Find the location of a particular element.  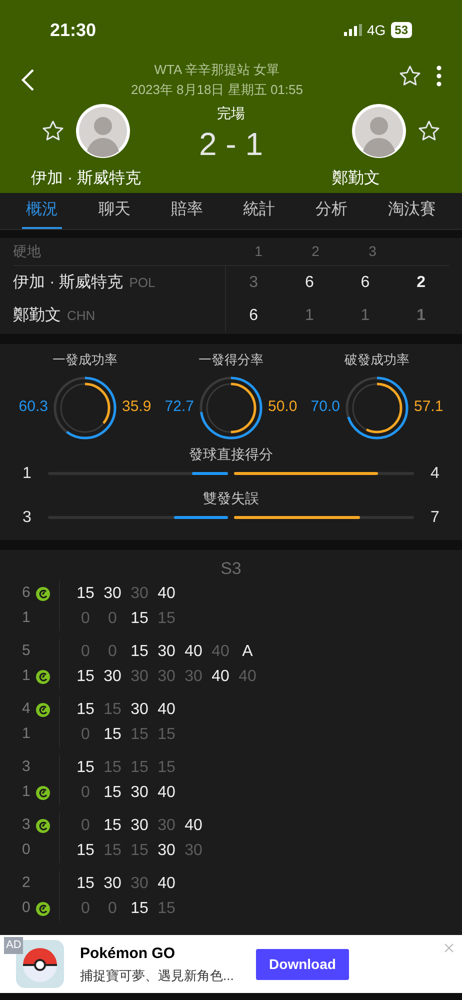

back-icon is located at coordinates (28, 80).